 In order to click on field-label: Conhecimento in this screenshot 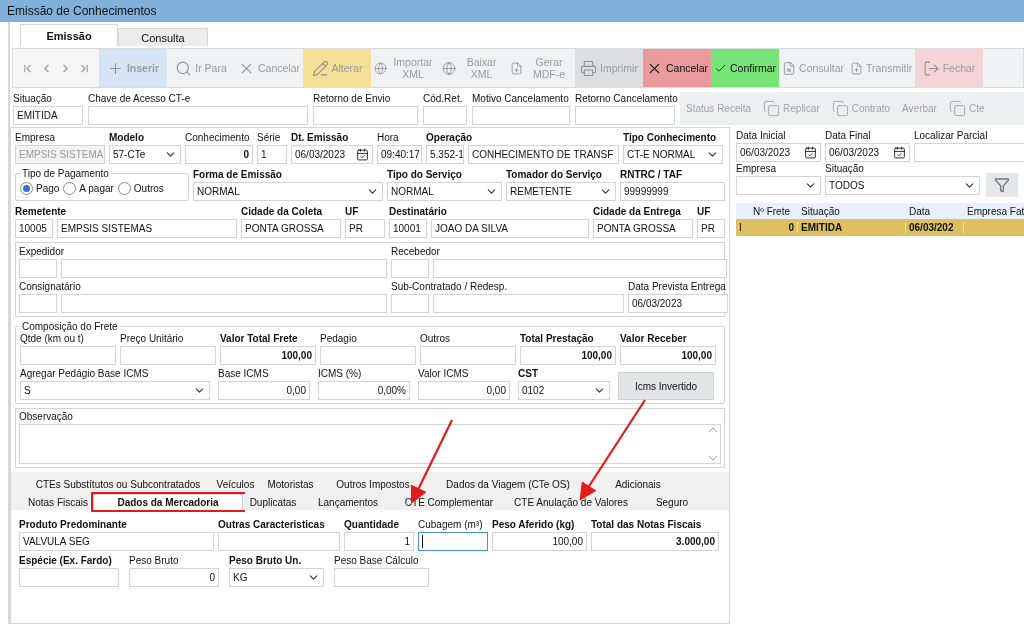, I will do `click(217, 138)`.